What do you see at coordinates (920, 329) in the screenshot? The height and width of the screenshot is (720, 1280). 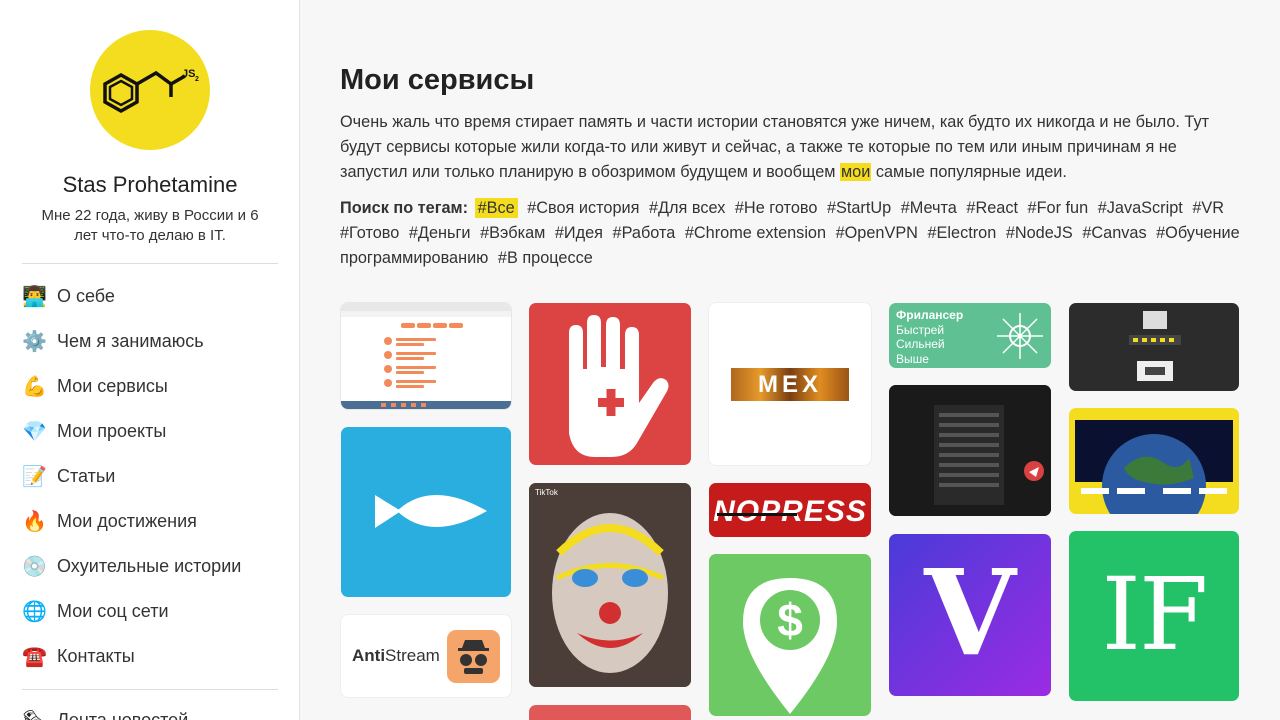 I see `freelancer-line: Быстрей` at bounding box center [920, 329].